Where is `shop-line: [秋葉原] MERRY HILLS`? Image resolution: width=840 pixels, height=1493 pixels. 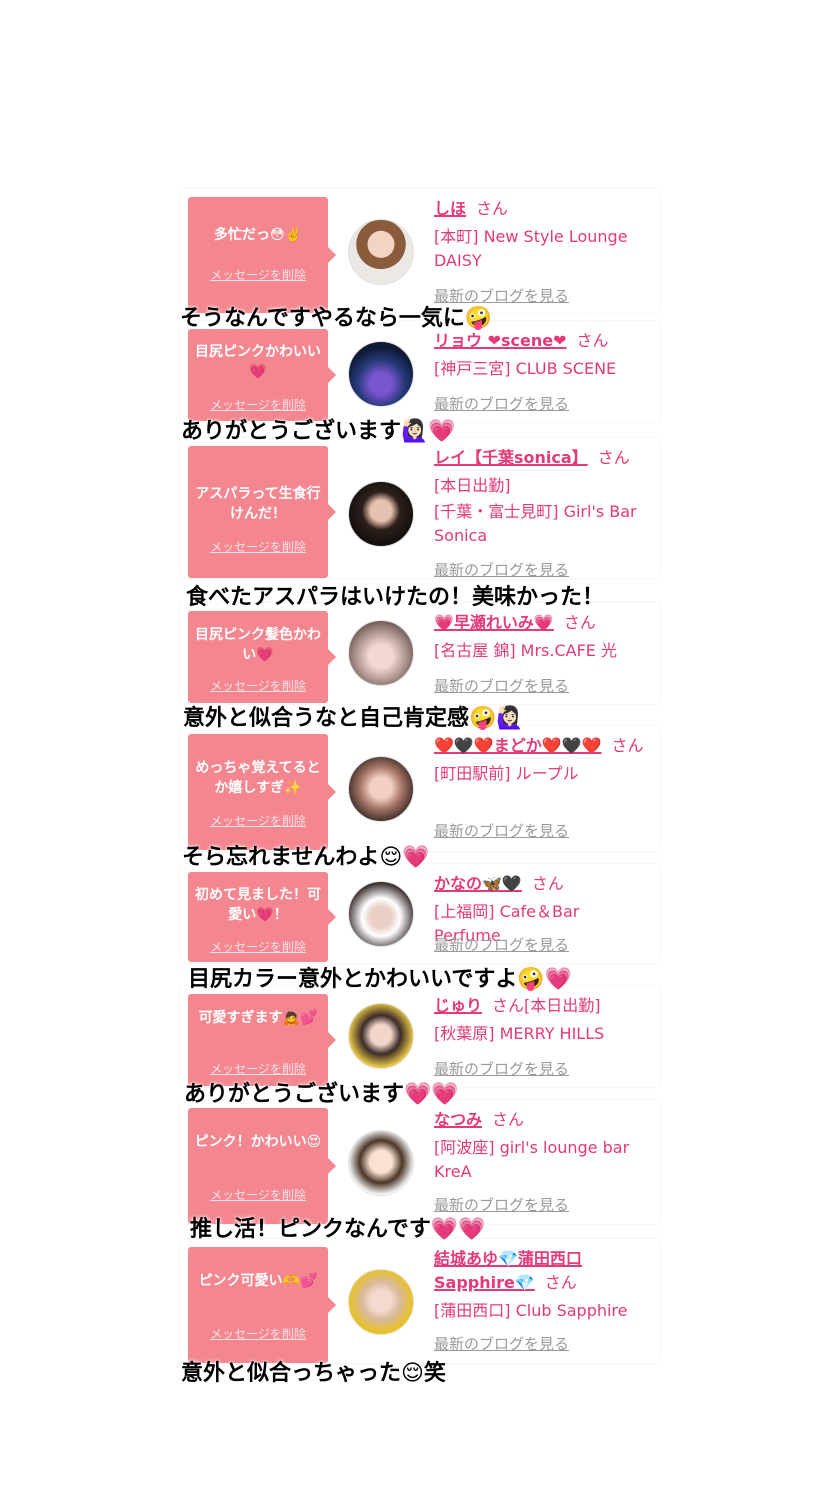
shop-line: [秋葉原] MERRY HILLS is located at coordinates (519, 1033).